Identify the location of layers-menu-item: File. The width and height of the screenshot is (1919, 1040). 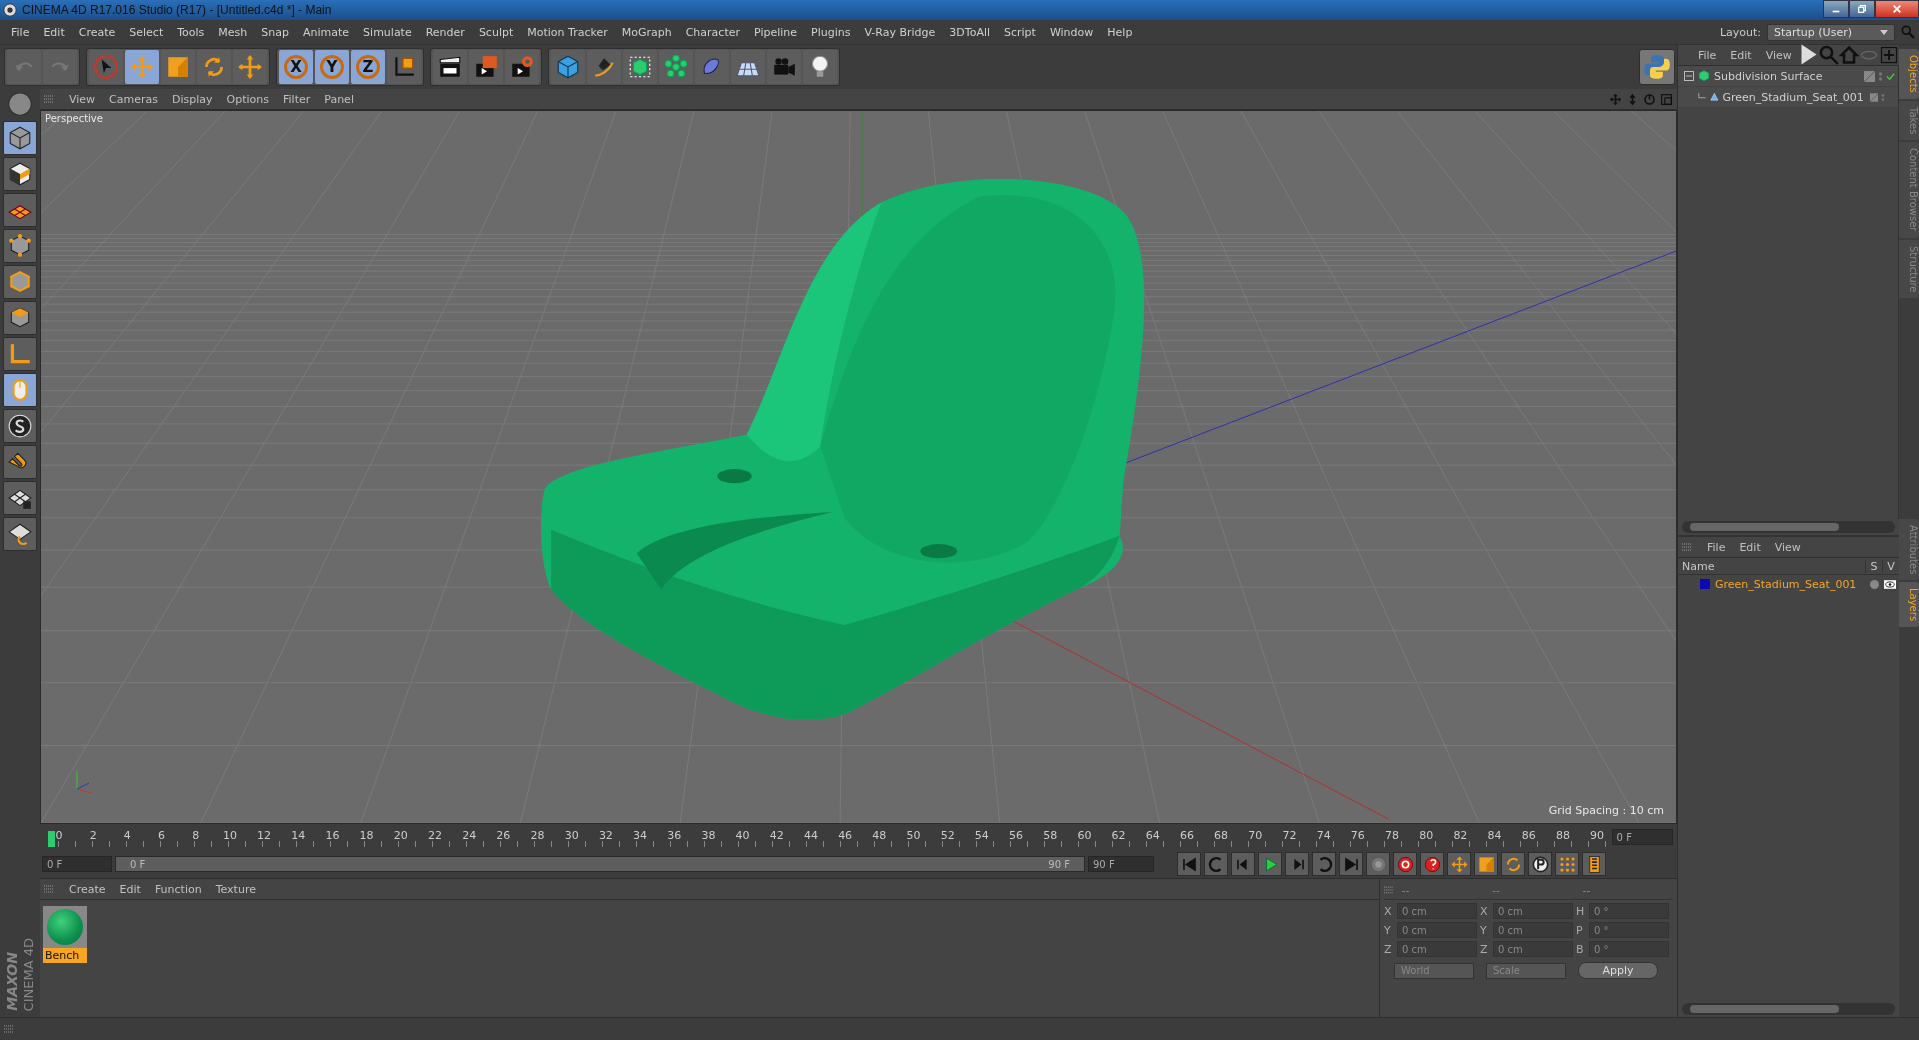
(1716, 547).